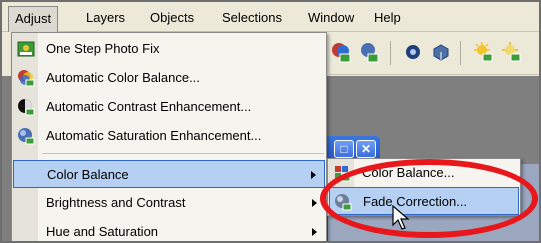 This screenshot has width=541, height=243. I want to click on menu-adjust: Adjust, so click(33, 19).